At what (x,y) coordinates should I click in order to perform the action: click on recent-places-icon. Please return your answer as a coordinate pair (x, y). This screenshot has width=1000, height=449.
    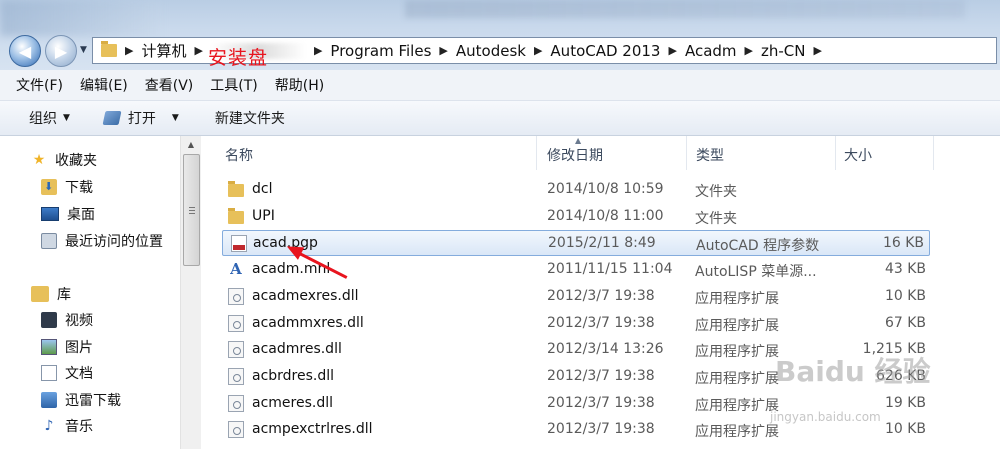
    Looking at the image, I should click on (49, 241).